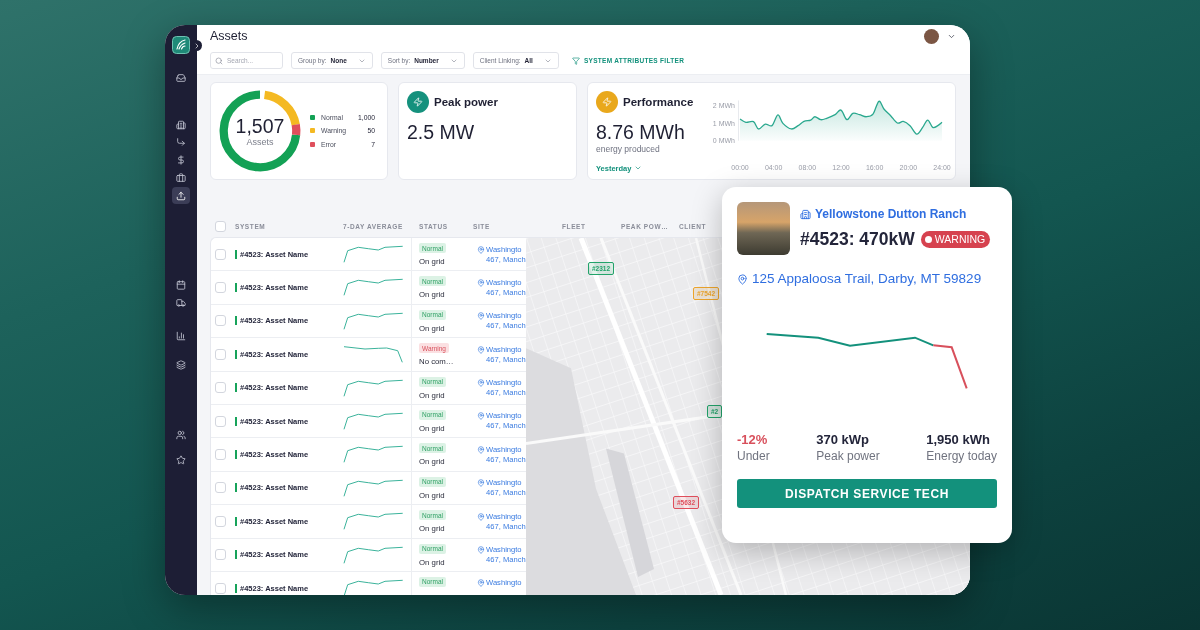 The image size is (1200, 630). I want to click on truck-icon, so click(181, 302).